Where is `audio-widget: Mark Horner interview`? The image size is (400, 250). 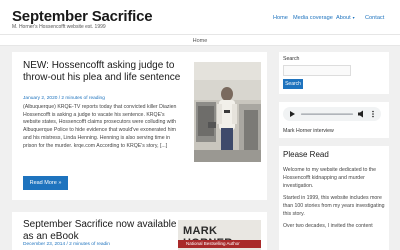
audio-widget: Mark Horner interview is located at coordinates (334, 120).